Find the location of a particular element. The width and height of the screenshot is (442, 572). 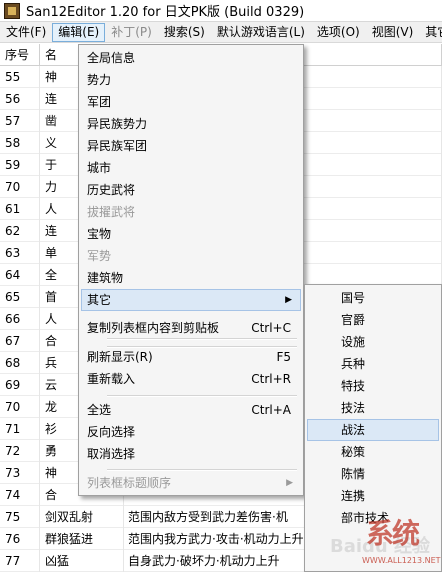

row-name: 群狼猛进 is located at coordinates (82, 539).